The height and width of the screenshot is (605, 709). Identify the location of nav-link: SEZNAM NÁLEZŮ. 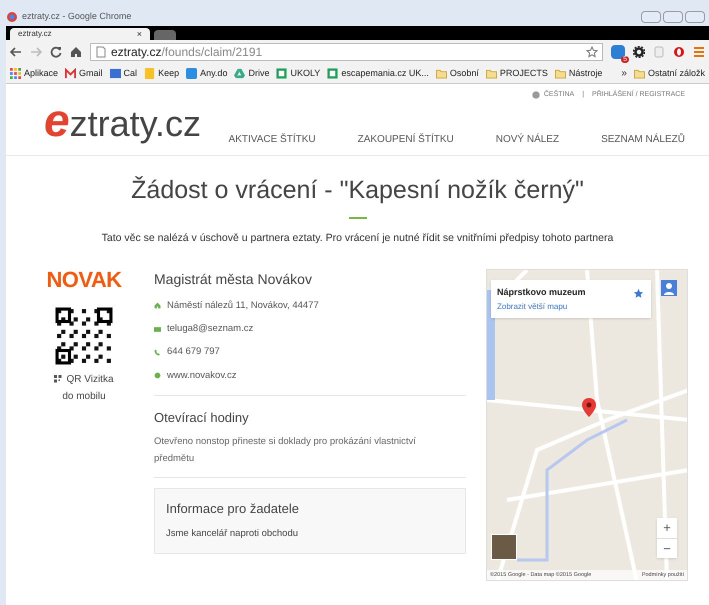
(643, 139).